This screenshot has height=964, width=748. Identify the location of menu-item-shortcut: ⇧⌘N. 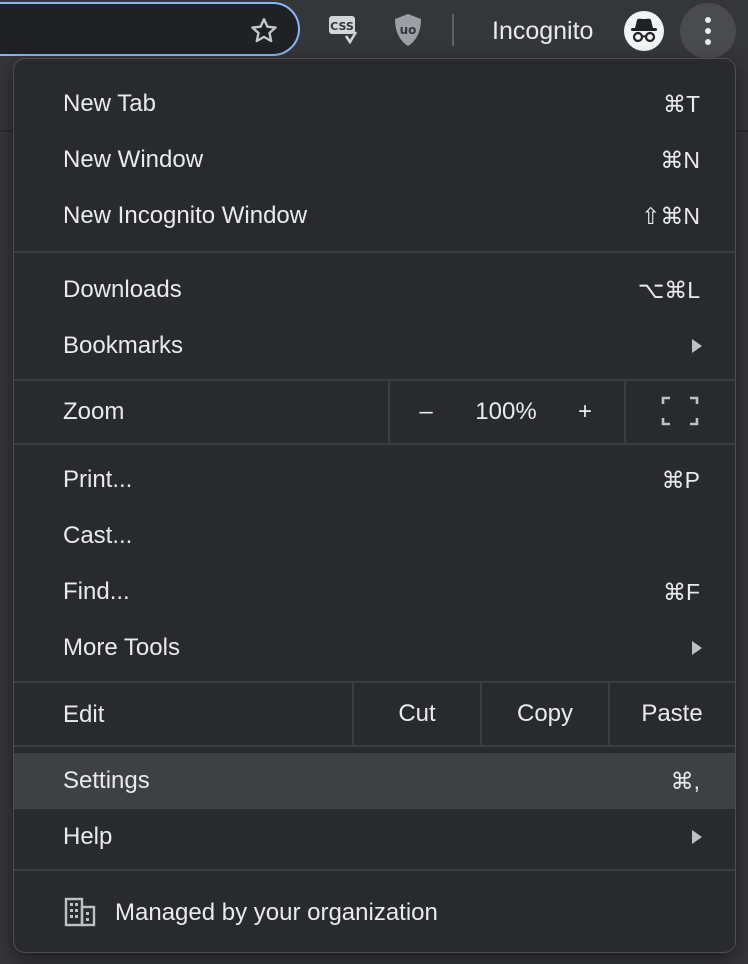
(670, 216).